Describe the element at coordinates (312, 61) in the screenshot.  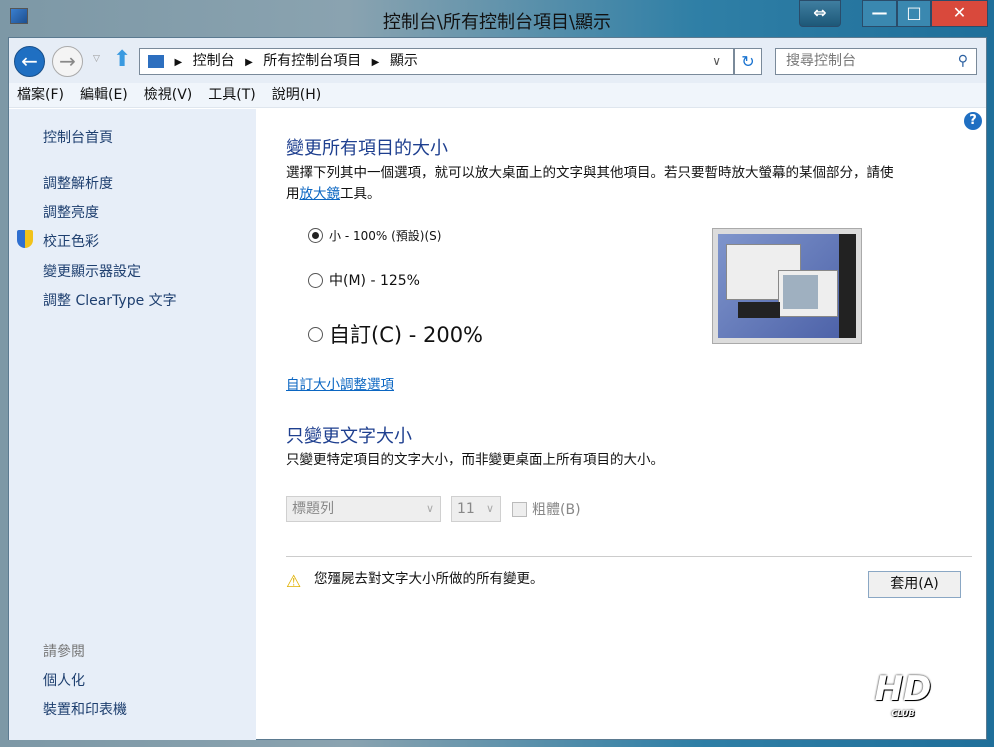
I see `breadcrumb-item: 所有控制台項目` at that location.